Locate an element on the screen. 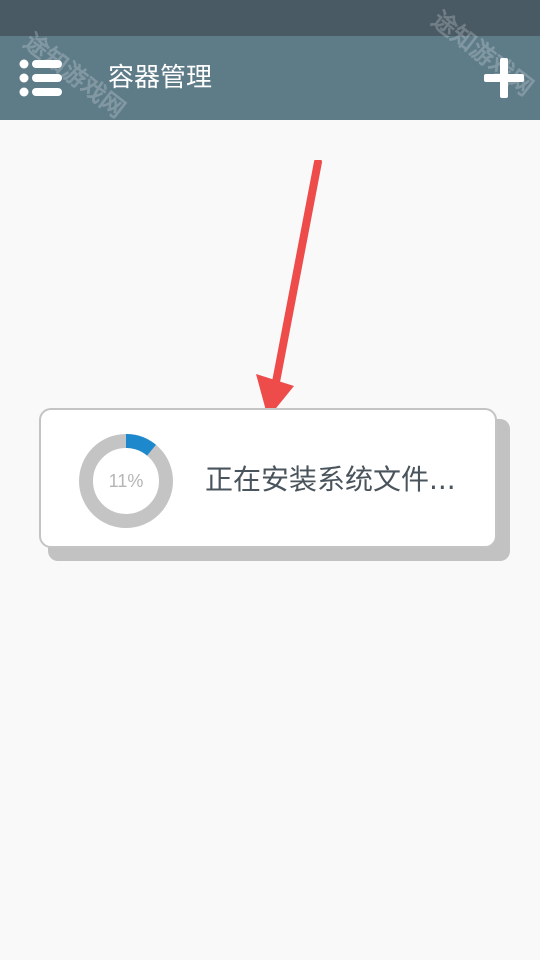  app-bar: 容器管理 途知游戏网 途知游戏网 is located at coordinates (270, 64).